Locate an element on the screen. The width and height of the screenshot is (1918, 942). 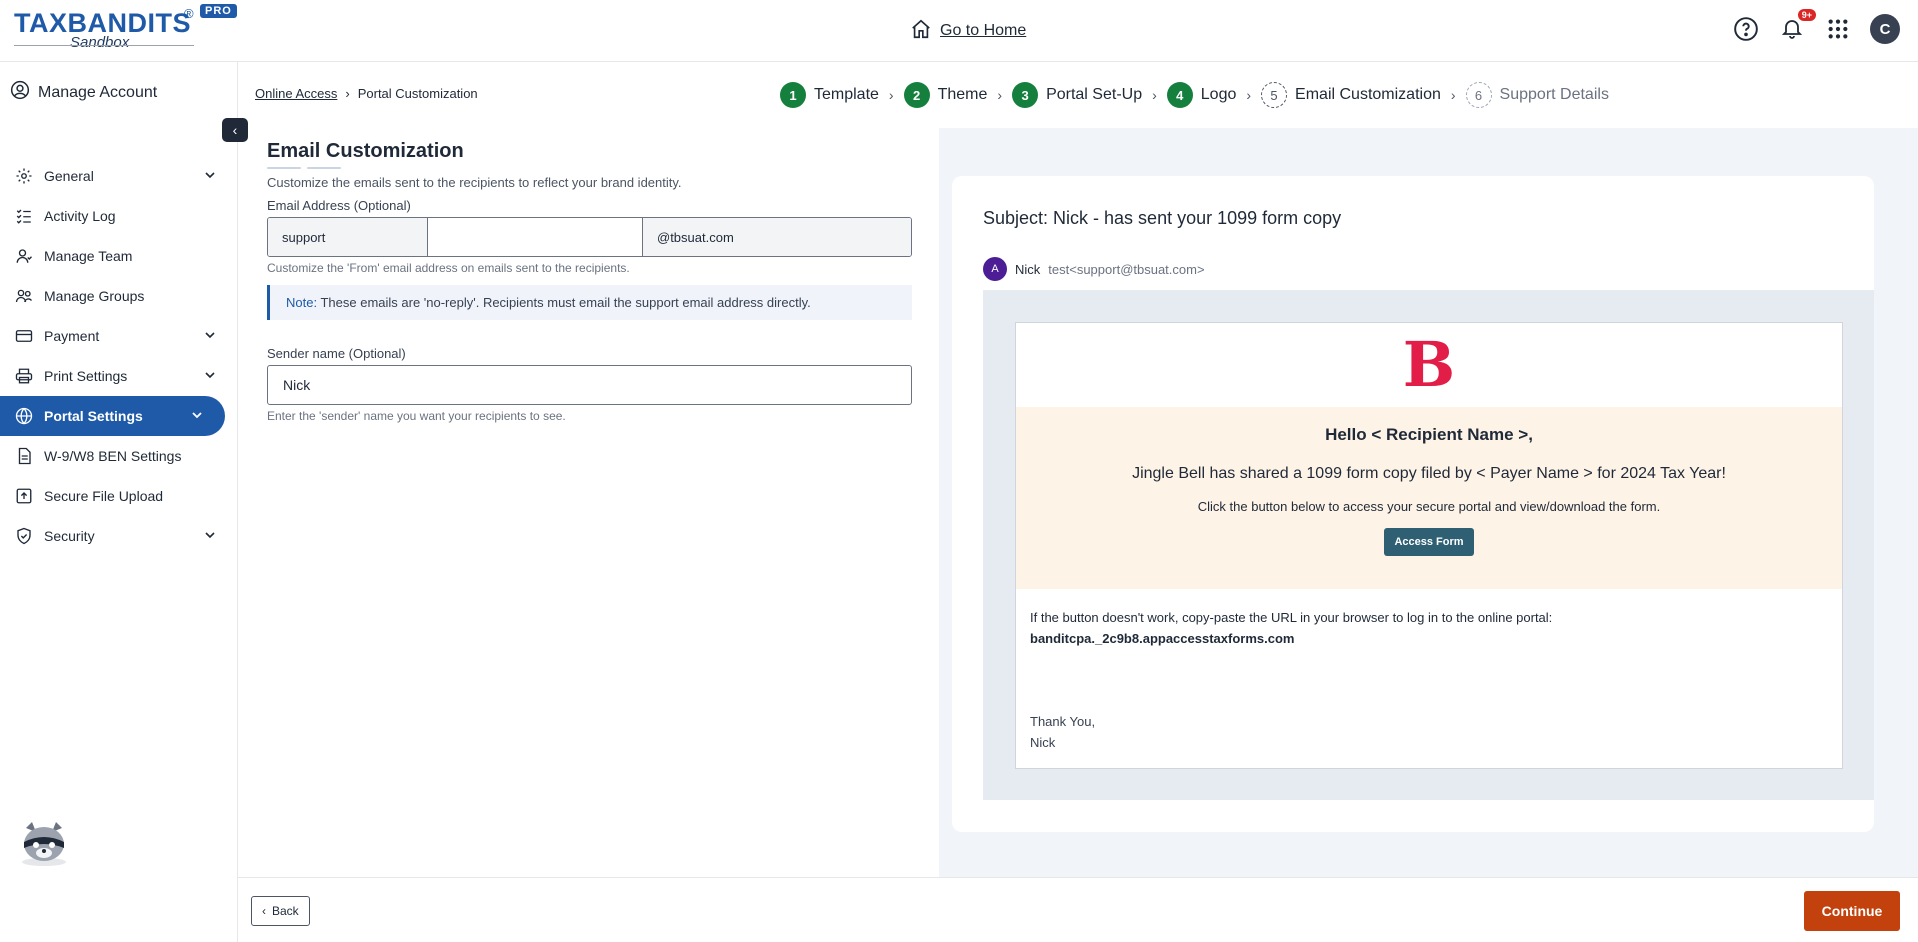
manage-account-label: Manage Account is located at coordinates (98, 92).